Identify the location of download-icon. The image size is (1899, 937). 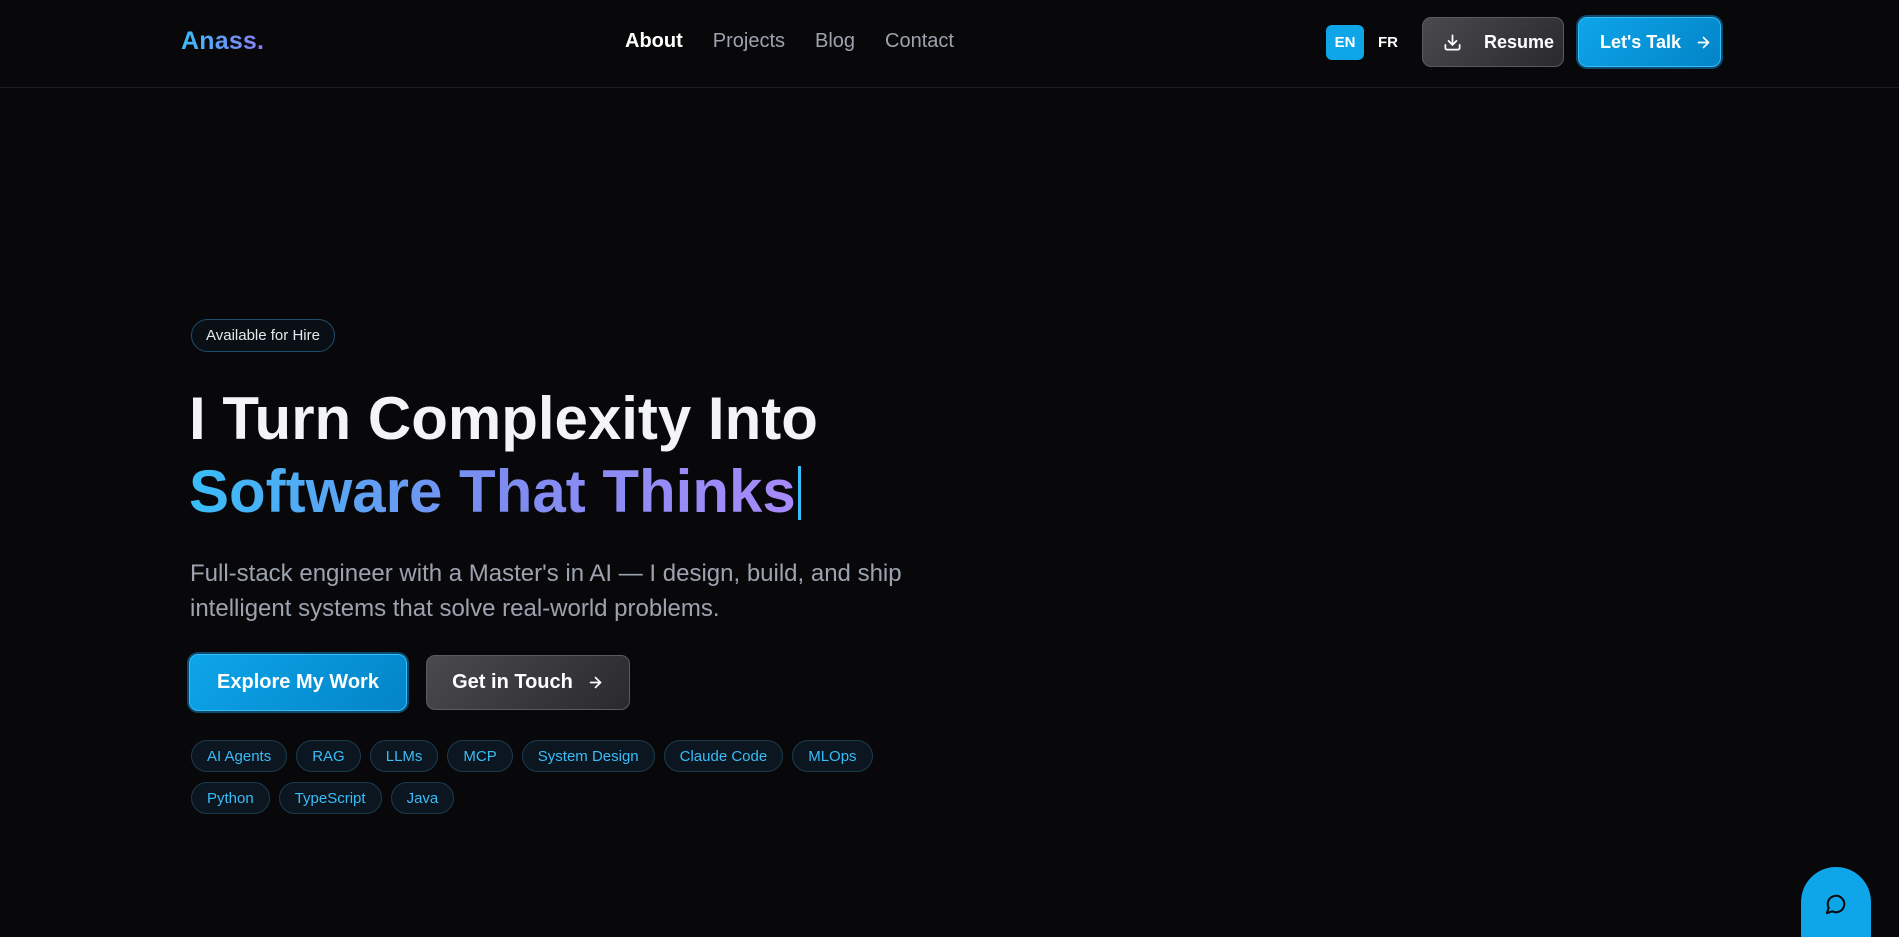
(1452, 42).